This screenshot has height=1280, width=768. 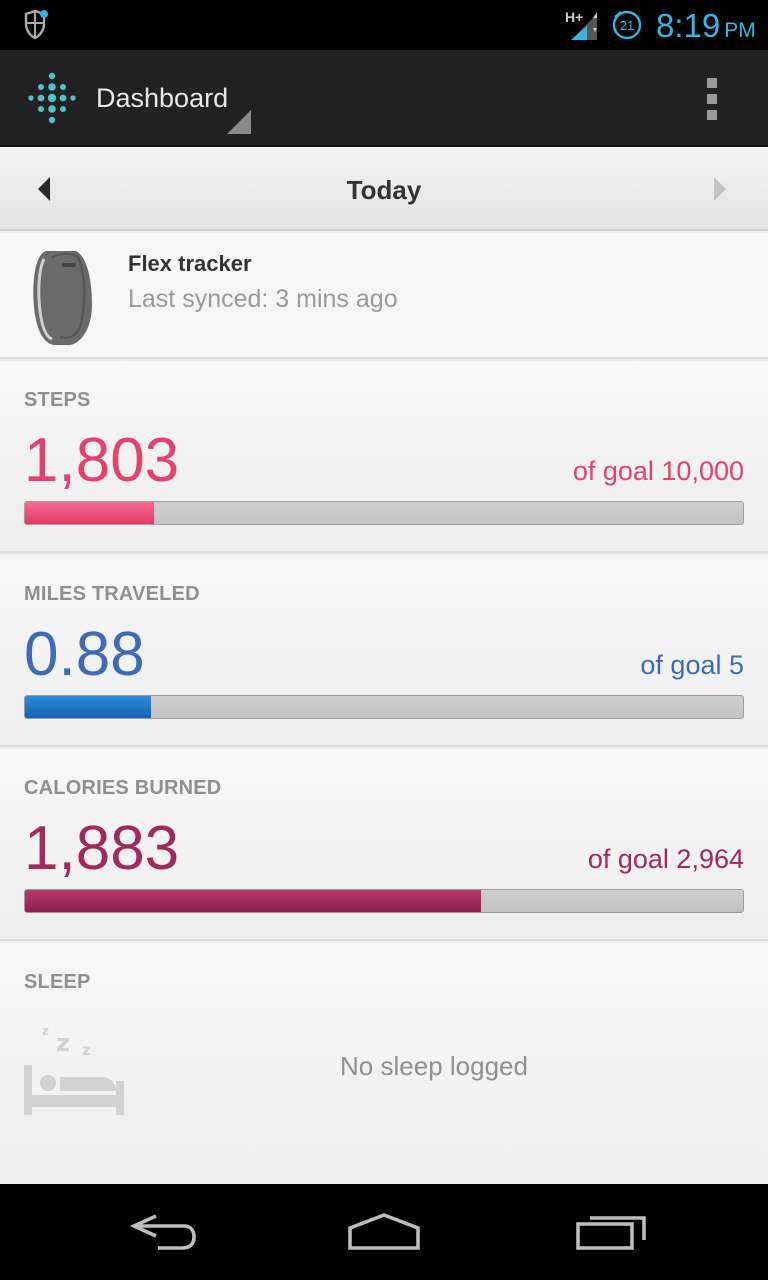 I want to click on status-clock: 8:19 PM, so click(x=706, y=28).